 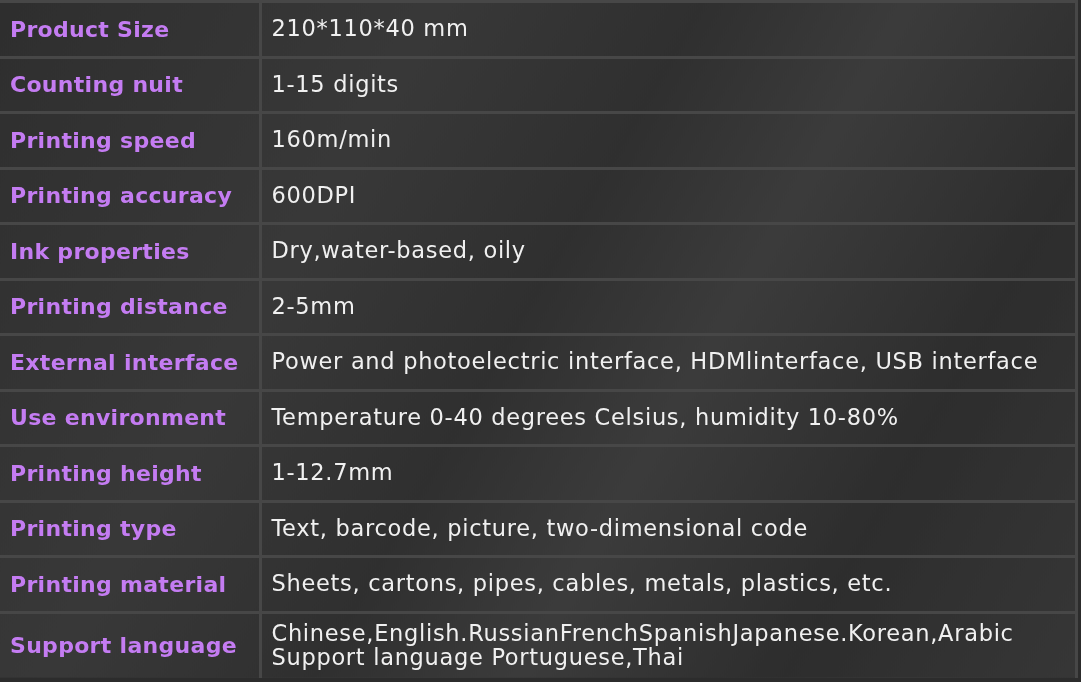 What do you see at coordinates (130, 418) in the screenshot?
I see `spec-label: Use environment` at bounding box center [130, 418].